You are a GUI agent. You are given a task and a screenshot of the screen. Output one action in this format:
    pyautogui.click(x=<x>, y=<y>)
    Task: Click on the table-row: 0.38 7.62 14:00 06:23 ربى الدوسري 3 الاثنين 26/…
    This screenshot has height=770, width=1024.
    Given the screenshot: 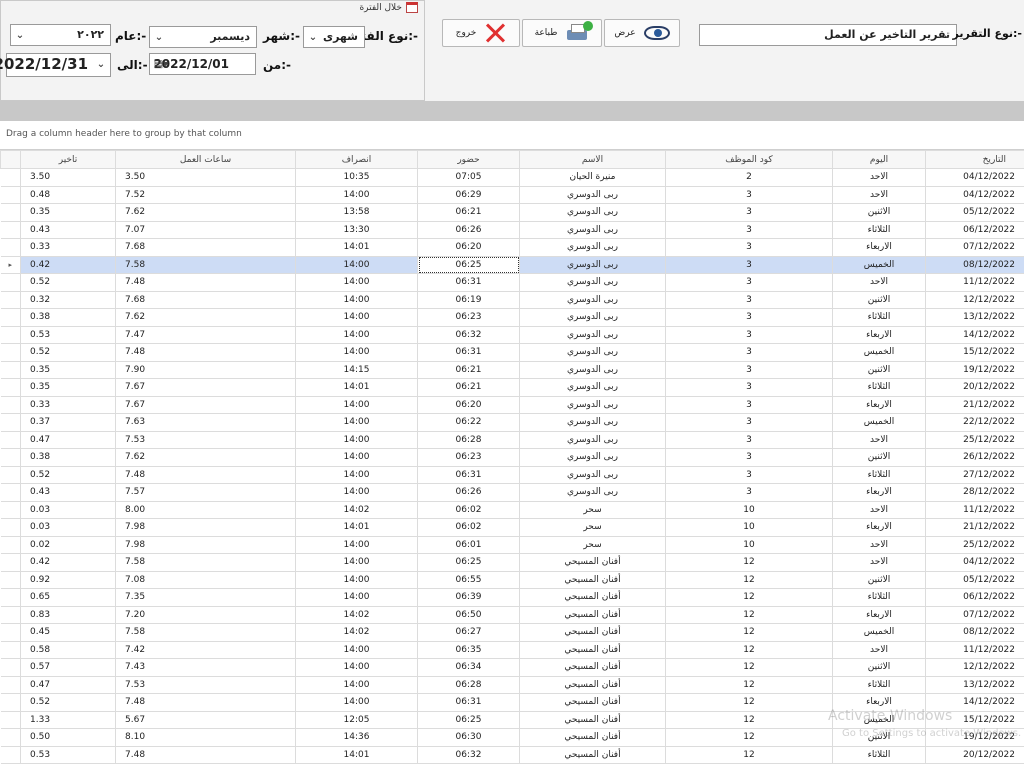 What is the action you would take?
    pyautogui.click(x=512, y=457)
    